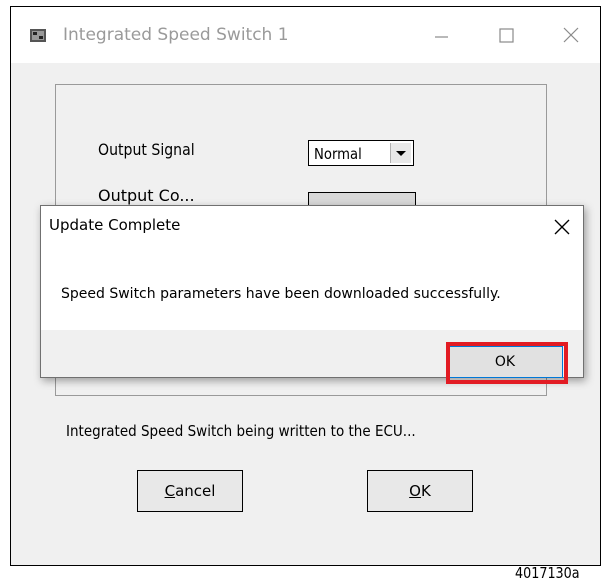  Describe the element at coordinates (441, 34) in the screenshot. I see `minimize-icon` at that location.